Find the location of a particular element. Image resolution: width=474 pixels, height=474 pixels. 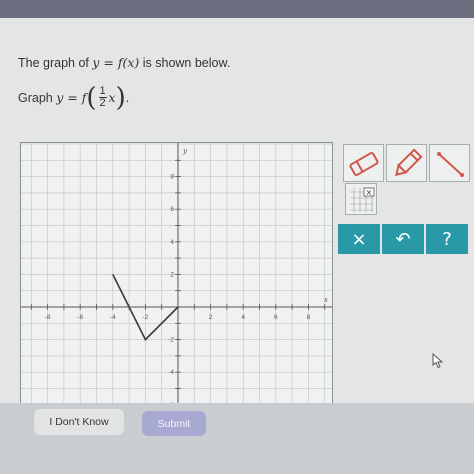

eraser-tool is located at coordinates (363, 163).